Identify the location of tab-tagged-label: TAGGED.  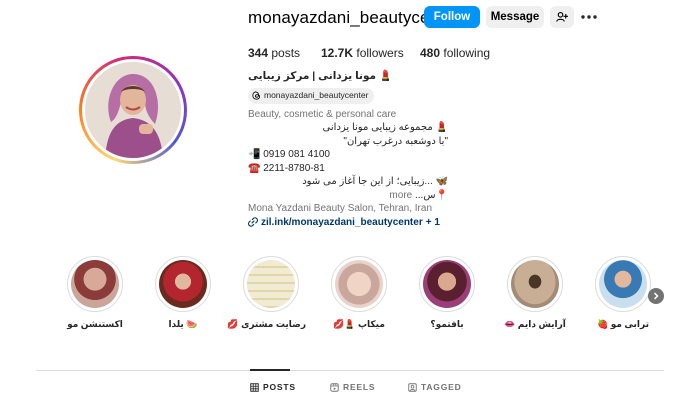
(441, 387).